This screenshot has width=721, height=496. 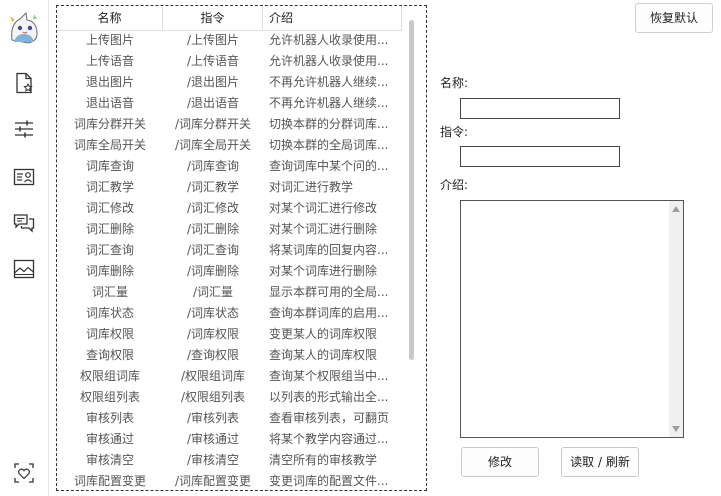 I want to click on table-row: 词汇删除/词汇删除 对某个词汇进行删除, so click(x=229, y=229).